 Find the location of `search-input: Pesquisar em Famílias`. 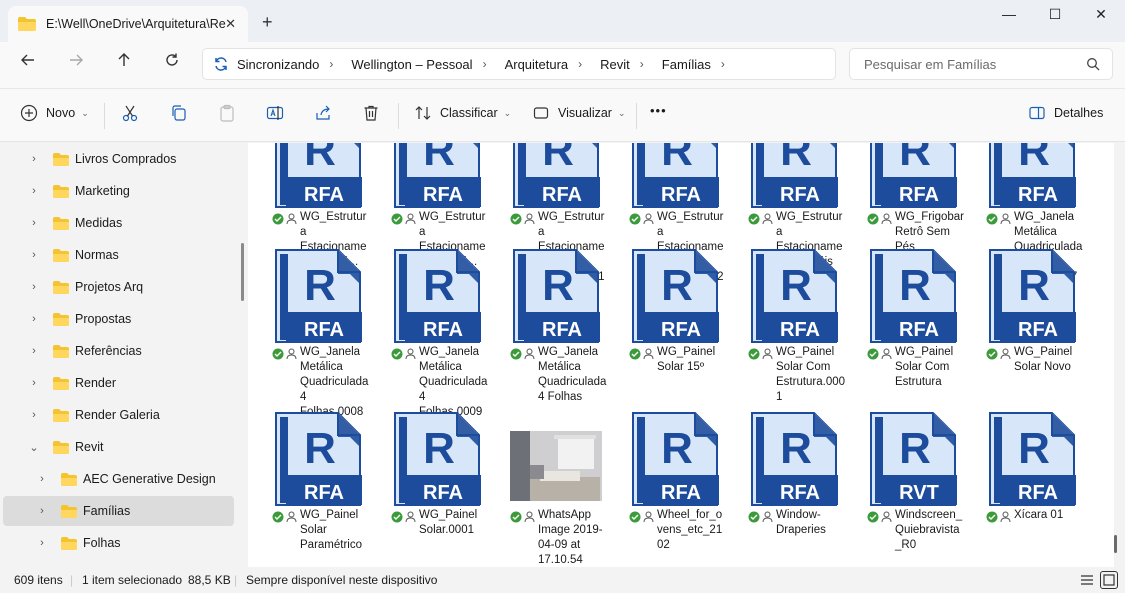

search-input: Pesquisar em Famílias is located at coordinates (981, 64).